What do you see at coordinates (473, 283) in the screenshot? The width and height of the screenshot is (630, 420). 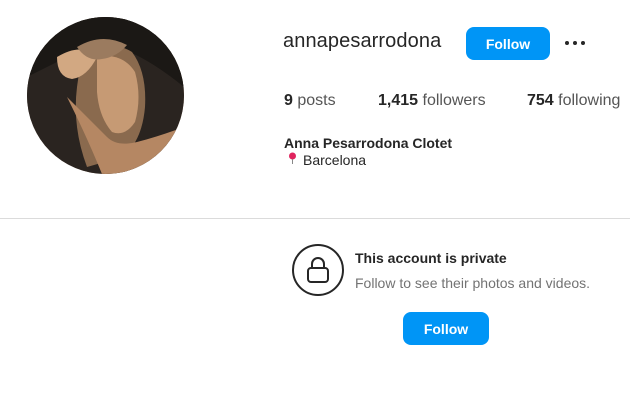 I see `private-account-subtitle: Follow to see their photos and videos.` at bounding box center [473, 283].